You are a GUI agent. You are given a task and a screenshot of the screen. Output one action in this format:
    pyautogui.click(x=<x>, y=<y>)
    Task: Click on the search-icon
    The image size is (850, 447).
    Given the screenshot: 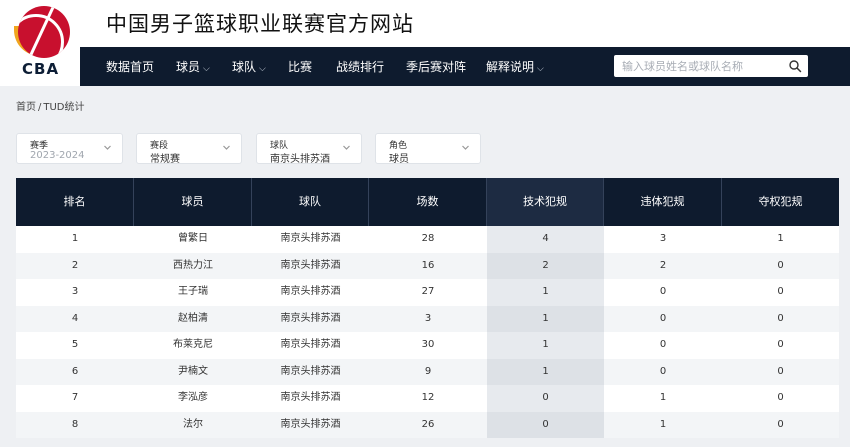 What is the action you would take?
    pyautogui.click(x=795, y=66)
    